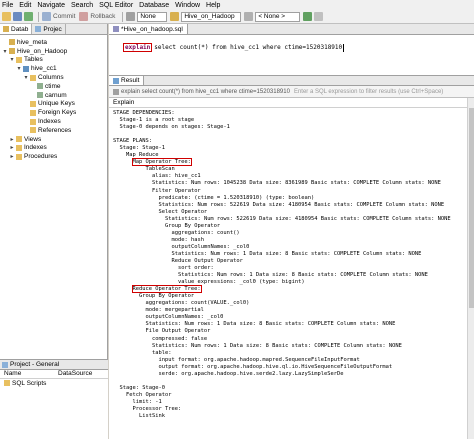  What do you see at coordinates (26, 68) in the screenshot?
I see `table-icon` at bounding box center [26, 68].